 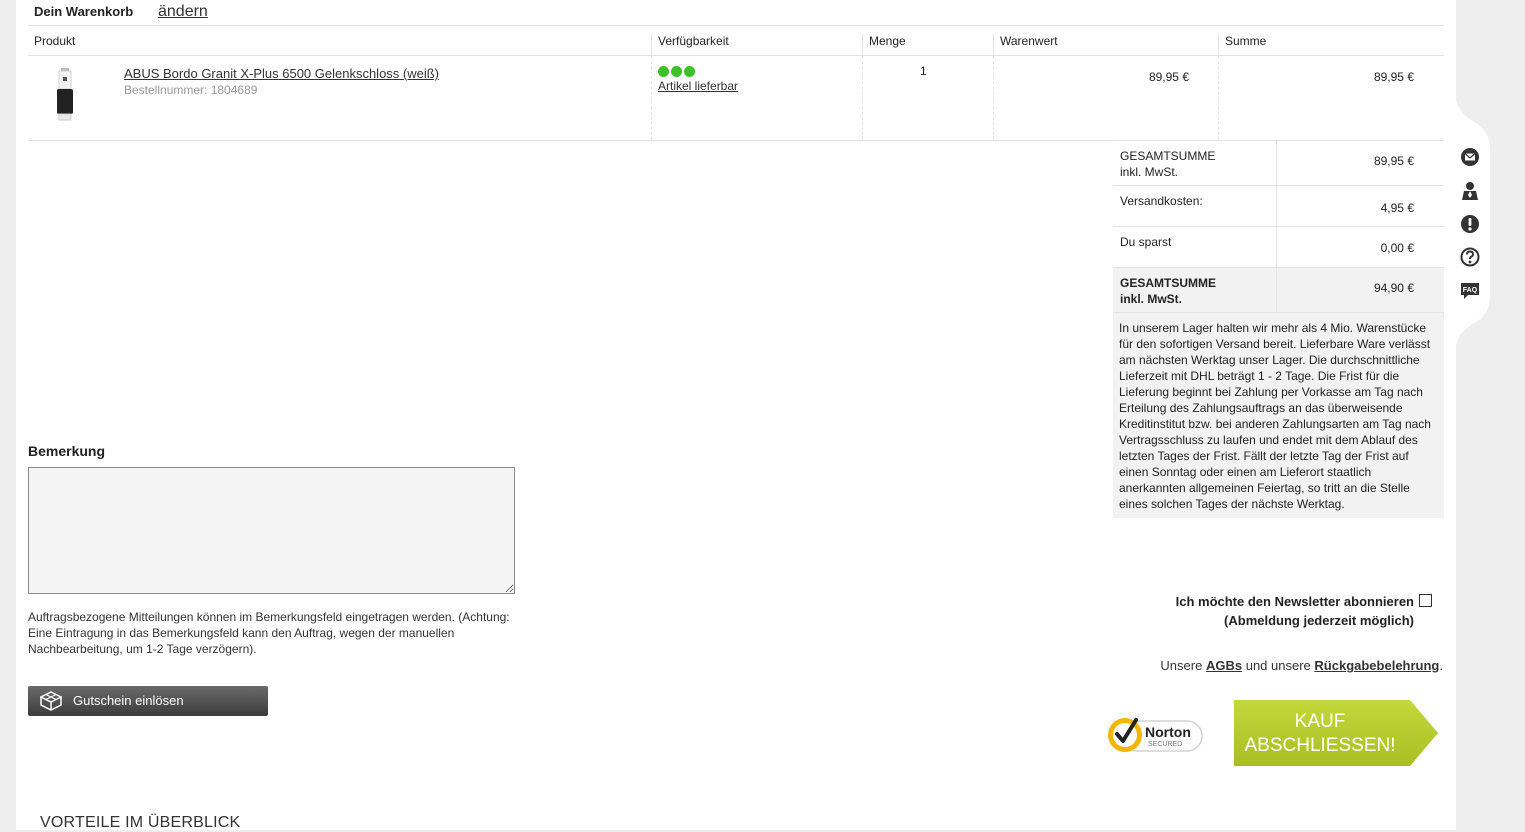 What do you see at coordinates (1470, 191) in the screenshot?
I see `person-icon` at bounding box center [1470, 191].